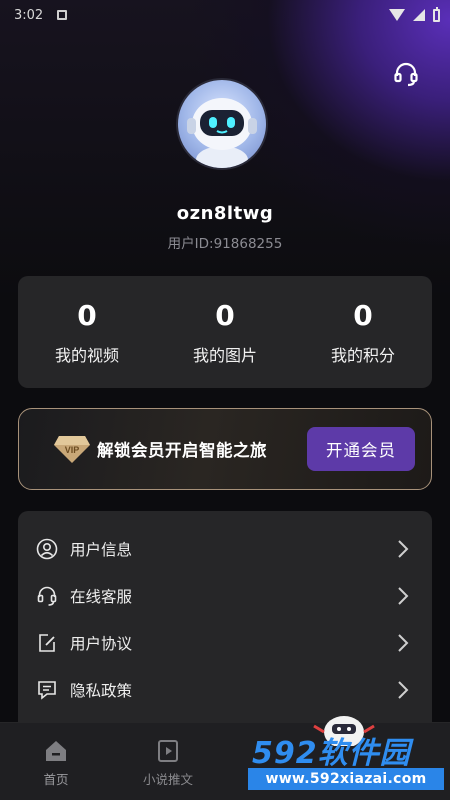 This screenshot has height=800, width=450. I want to click on customer-service-button, so click(406, 74).